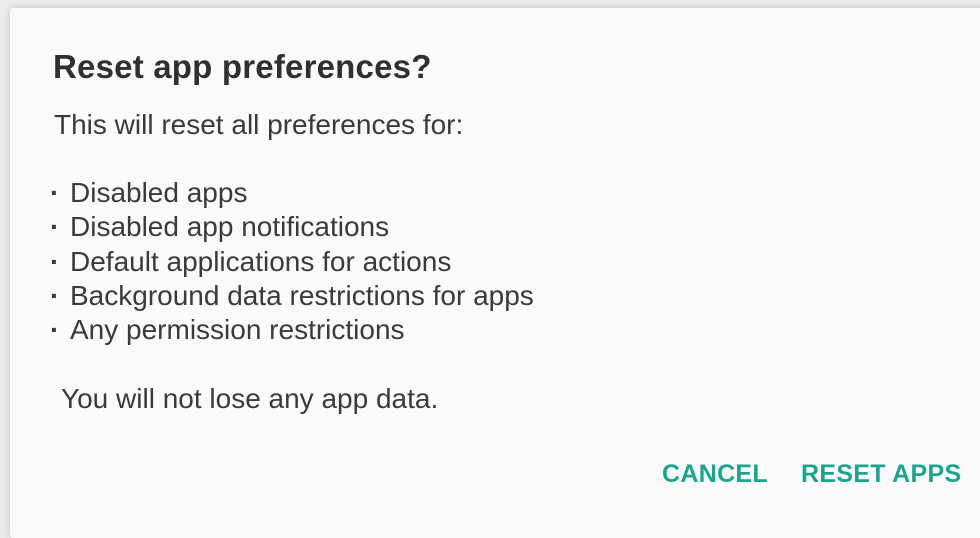 The image size is (980, 538). I want to click on list-item: · Disabled app notifications, so click(292, 227).